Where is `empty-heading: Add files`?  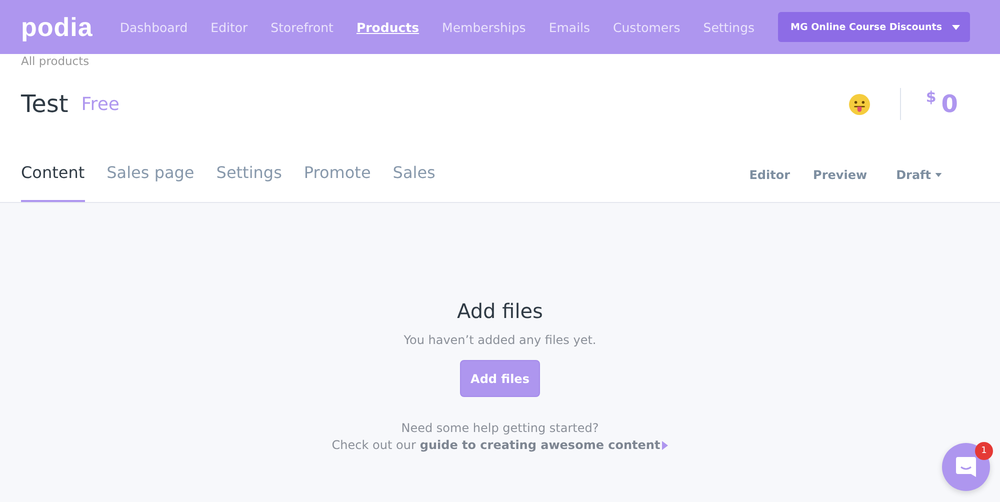
empty-heading: Add files is located at coordinates (500, 311).